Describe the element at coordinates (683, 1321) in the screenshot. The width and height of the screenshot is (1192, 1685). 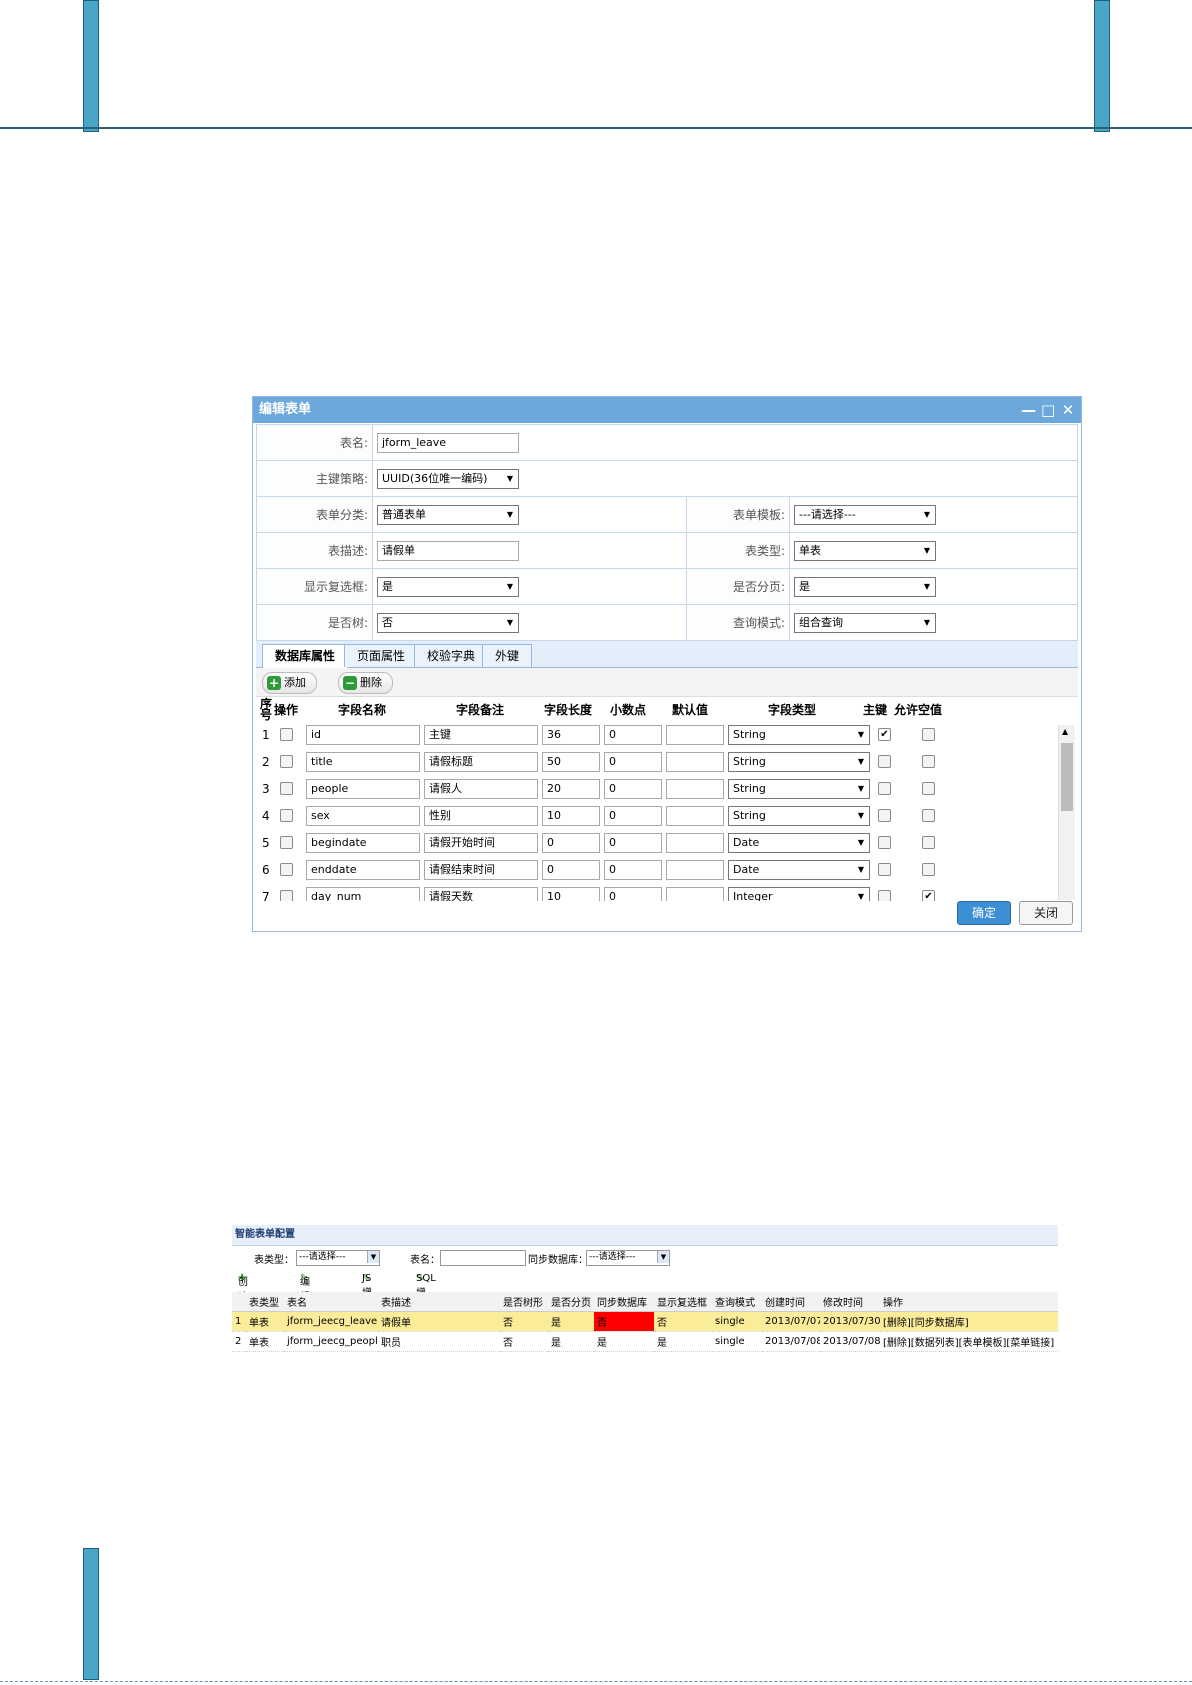
I see `table-cell: 否` at that location.